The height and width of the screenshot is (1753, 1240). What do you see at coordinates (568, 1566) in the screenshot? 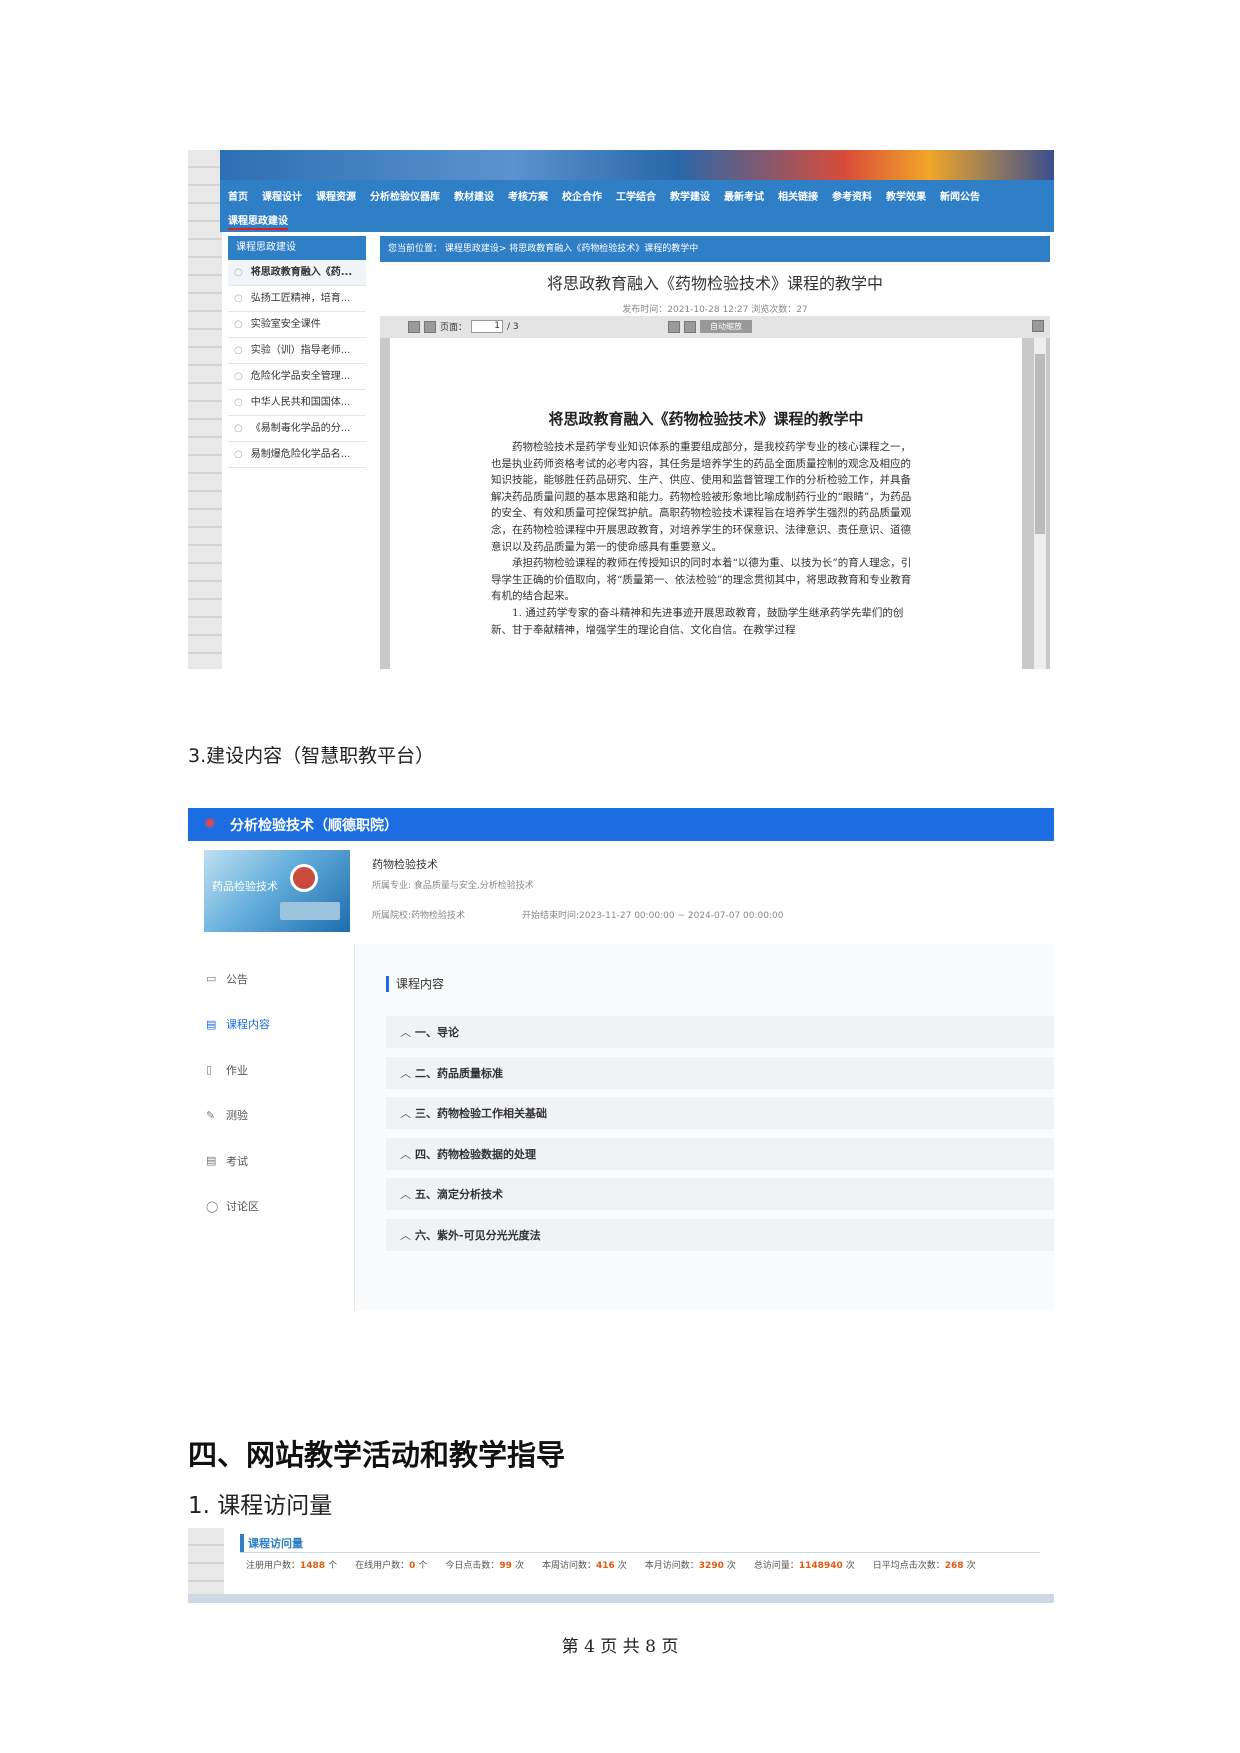
I see `stat-label: 本周访问数：` at bounding box center [568, 1566].